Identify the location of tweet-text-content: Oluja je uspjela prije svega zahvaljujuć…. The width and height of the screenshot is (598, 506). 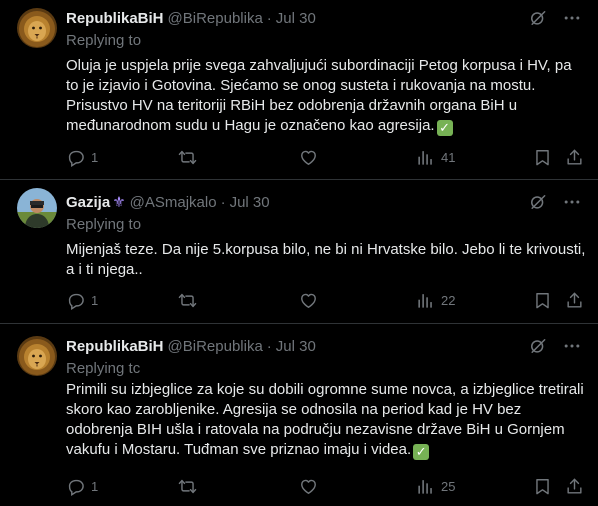
(319, 95).